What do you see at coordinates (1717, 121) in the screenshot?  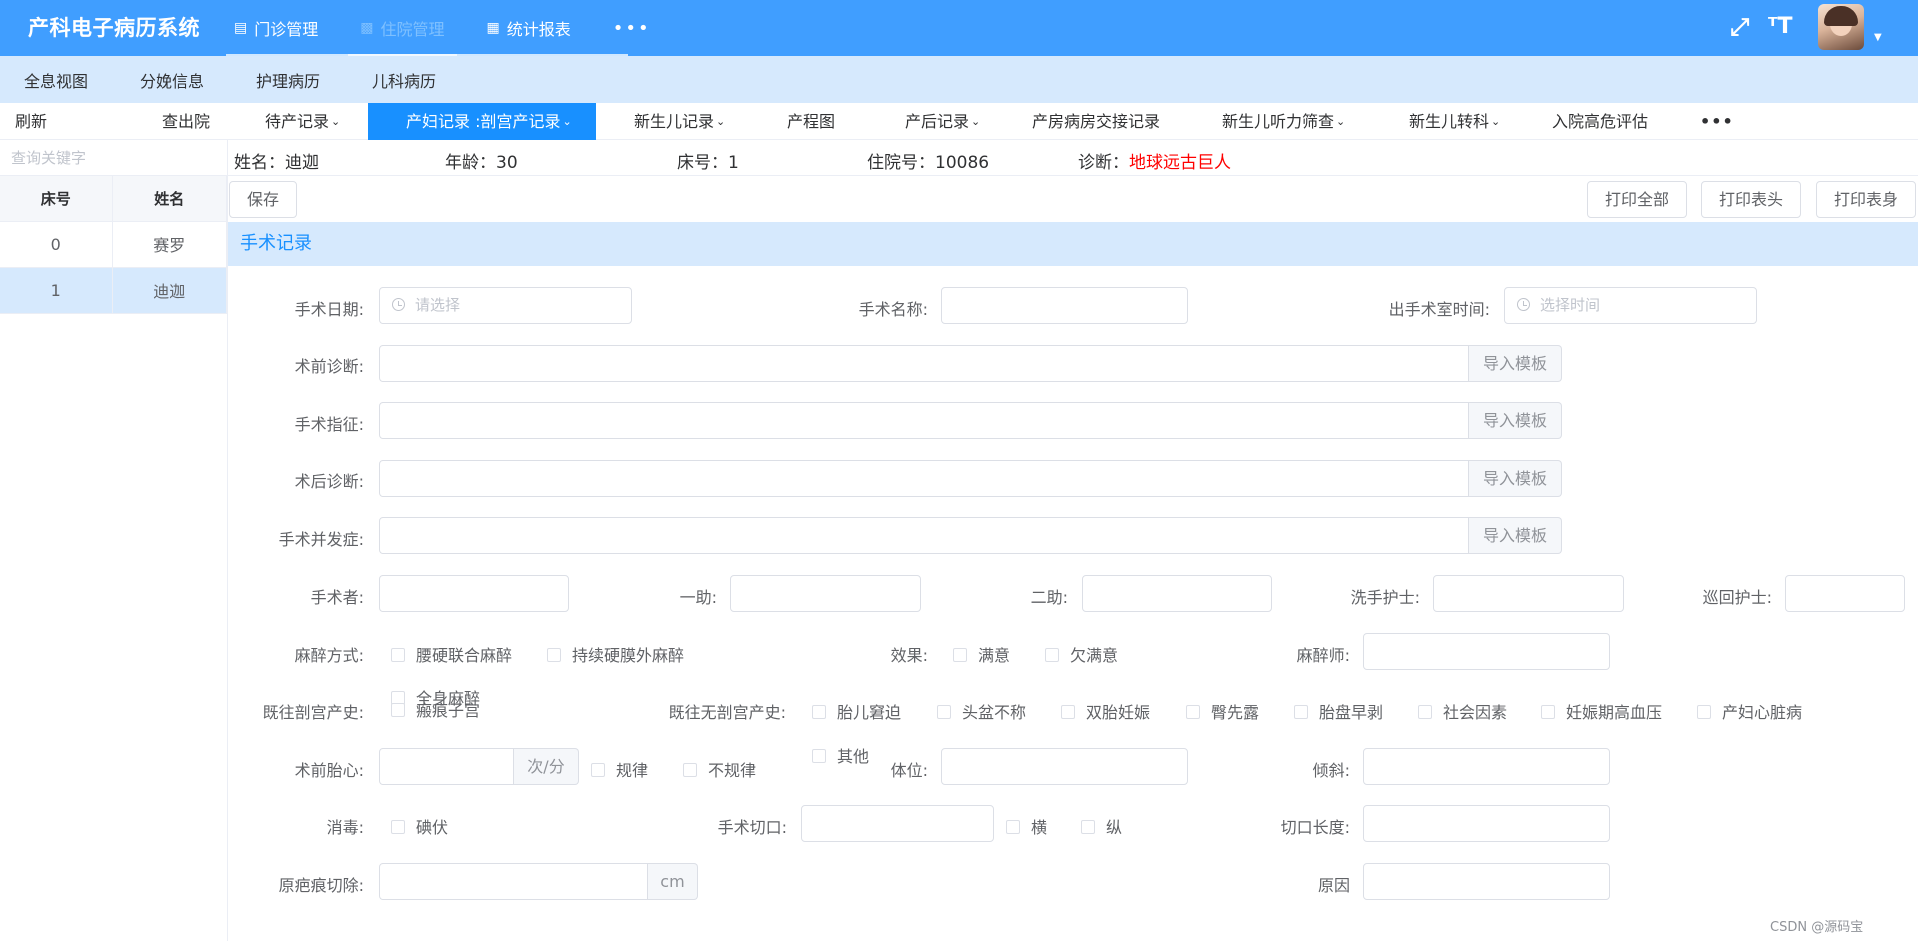 I see `tabs-more-button: •••` at bounding box center [1717, 121].